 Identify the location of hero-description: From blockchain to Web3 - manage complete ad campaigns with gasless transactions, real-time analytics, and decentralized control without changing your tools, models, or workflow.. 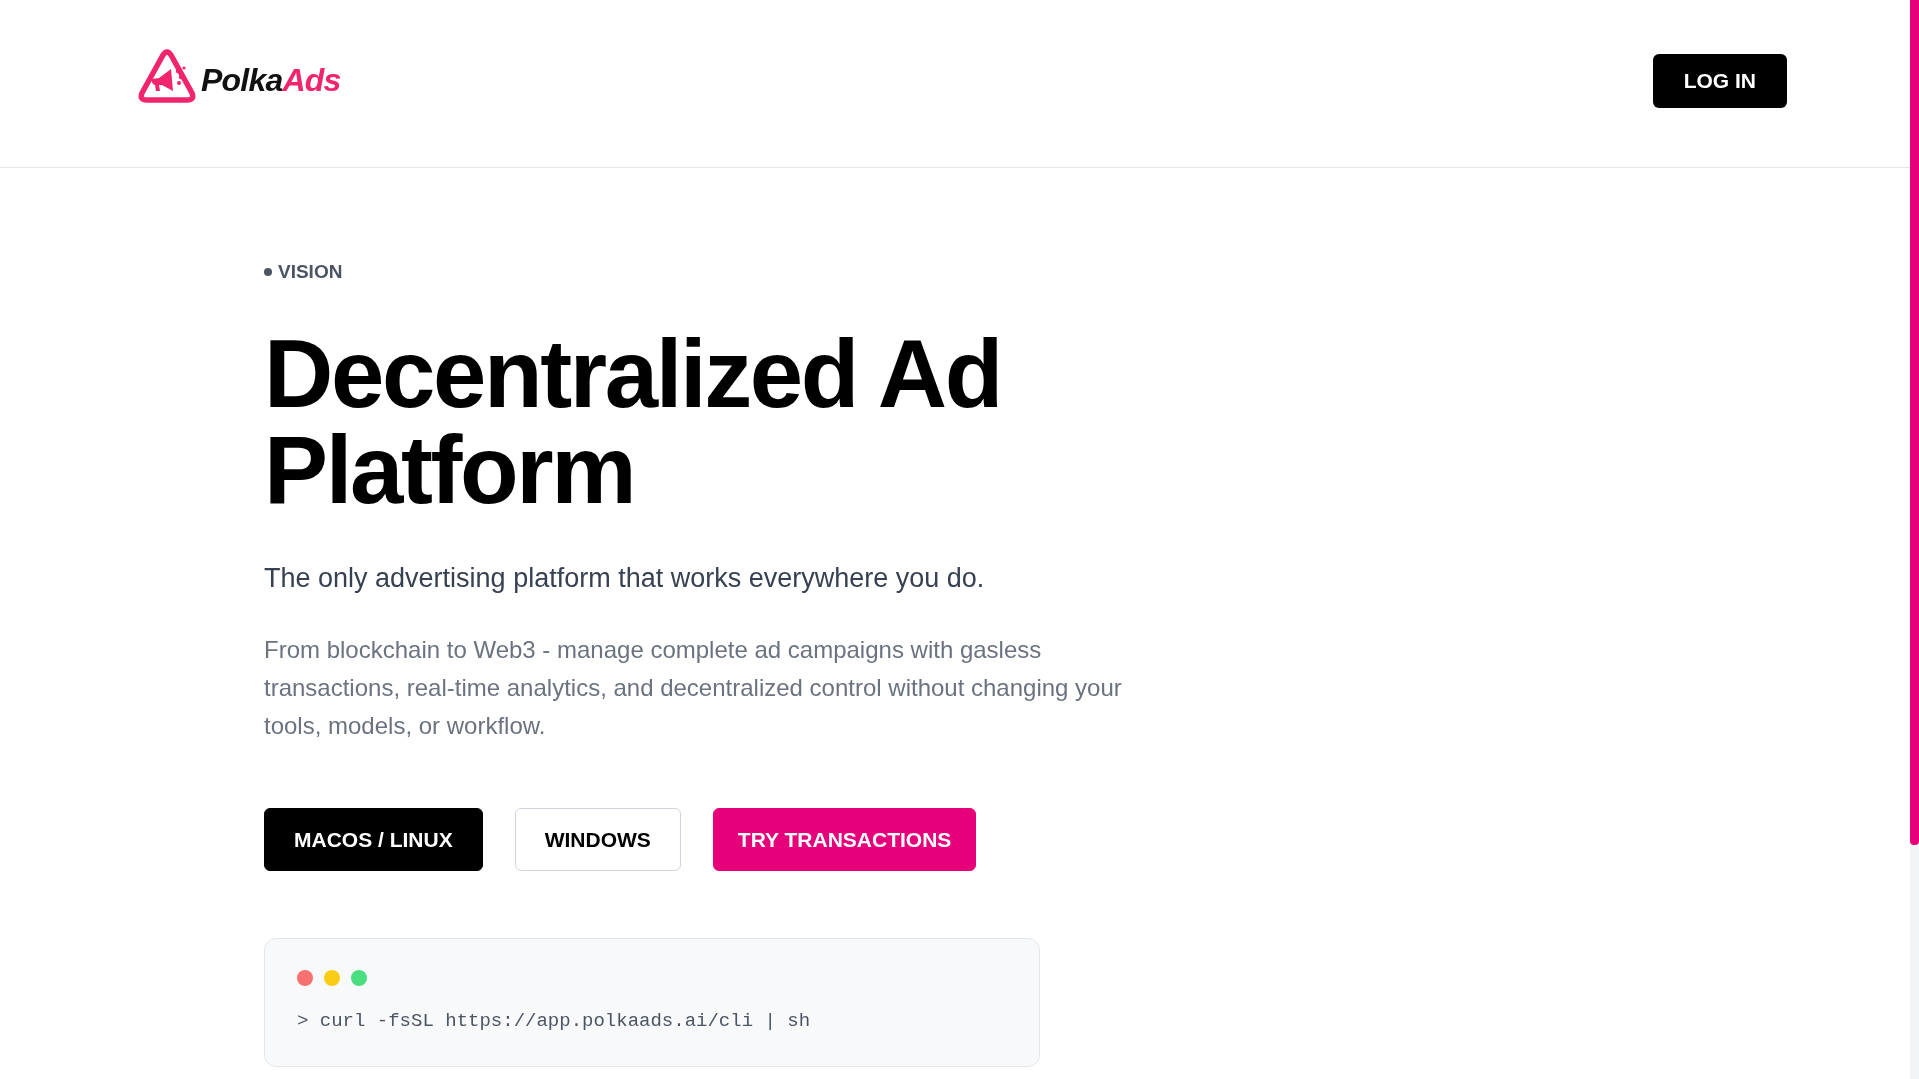
(693, 688).